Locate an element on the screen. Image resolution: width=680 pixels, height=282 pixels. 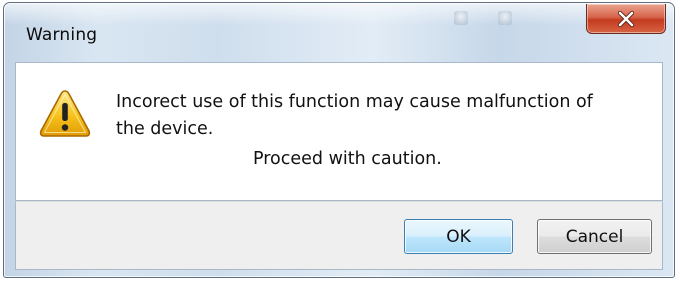
ok-button: OK is located at coordinates (458, 236).